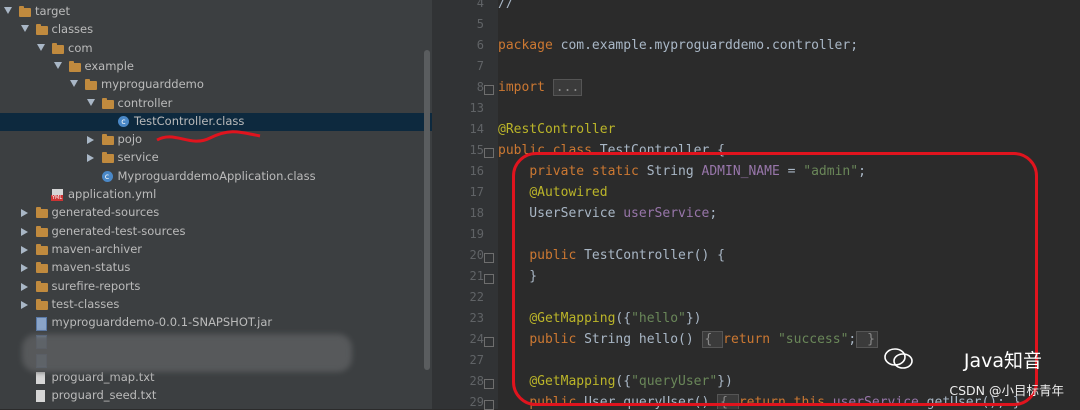 The width and height of the screenshot is (1080, 410). I want to click on line-number: 15, so click(476, 150).